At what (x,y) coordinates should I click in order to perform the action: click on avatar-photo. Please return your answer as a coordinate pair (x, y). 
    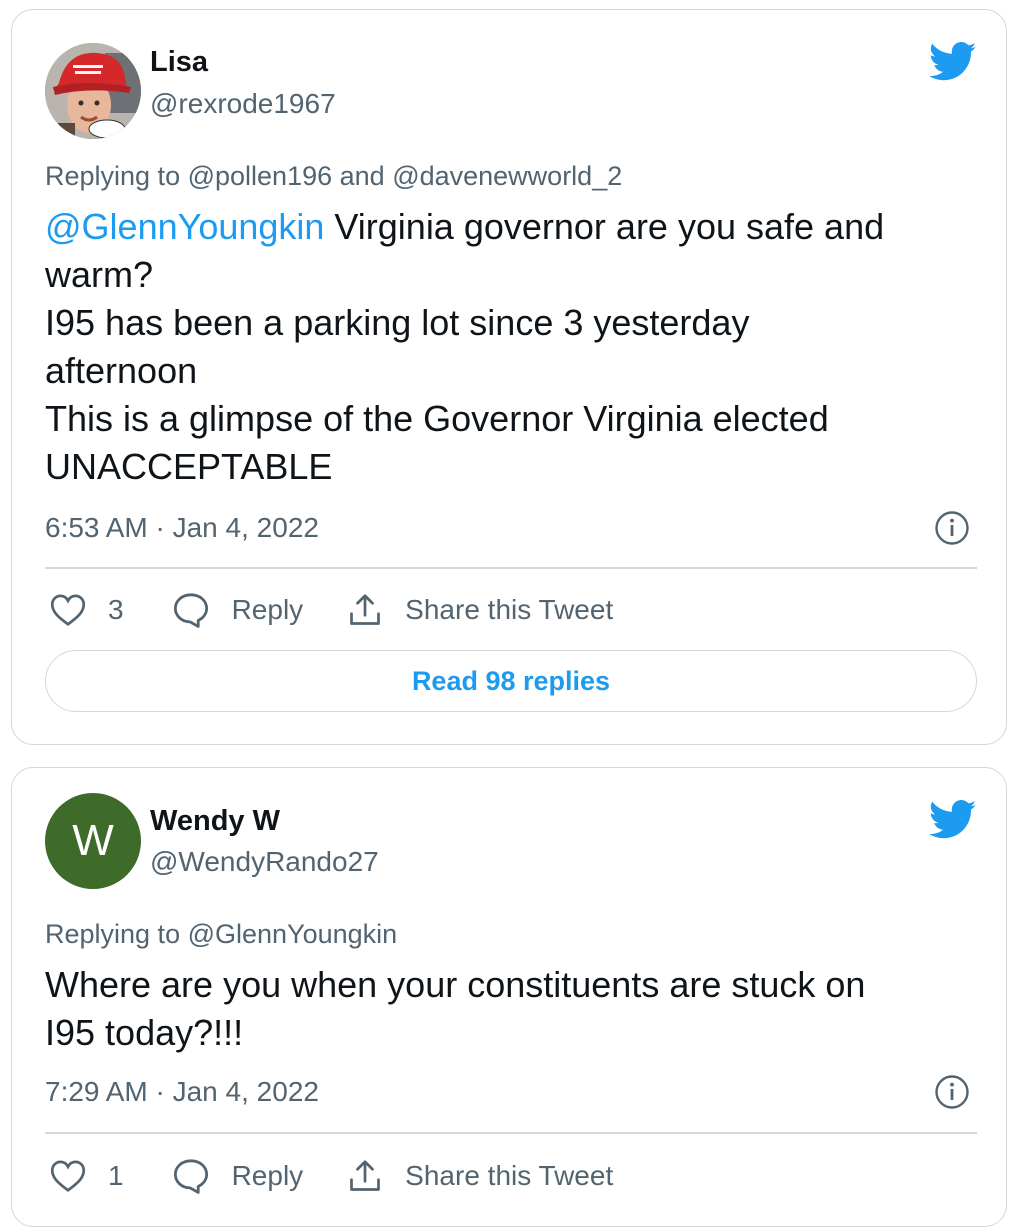
    Looking at the image, I should click on (93, 91).